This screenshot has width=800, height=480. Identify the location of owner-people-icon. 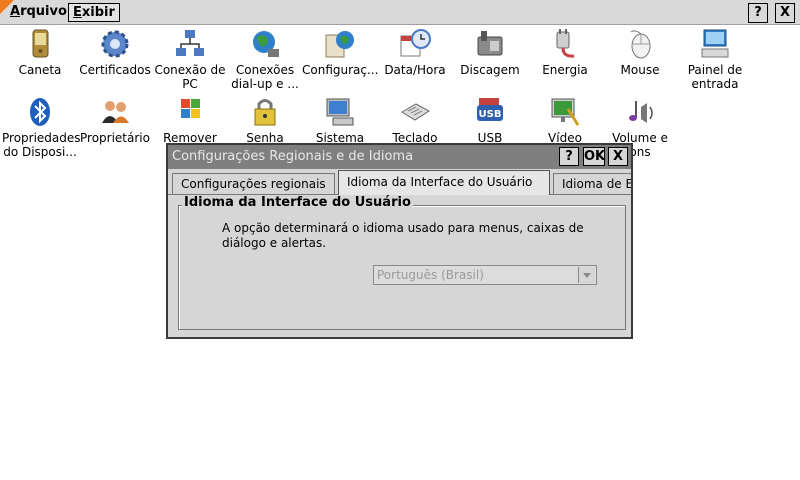
(115, 112).